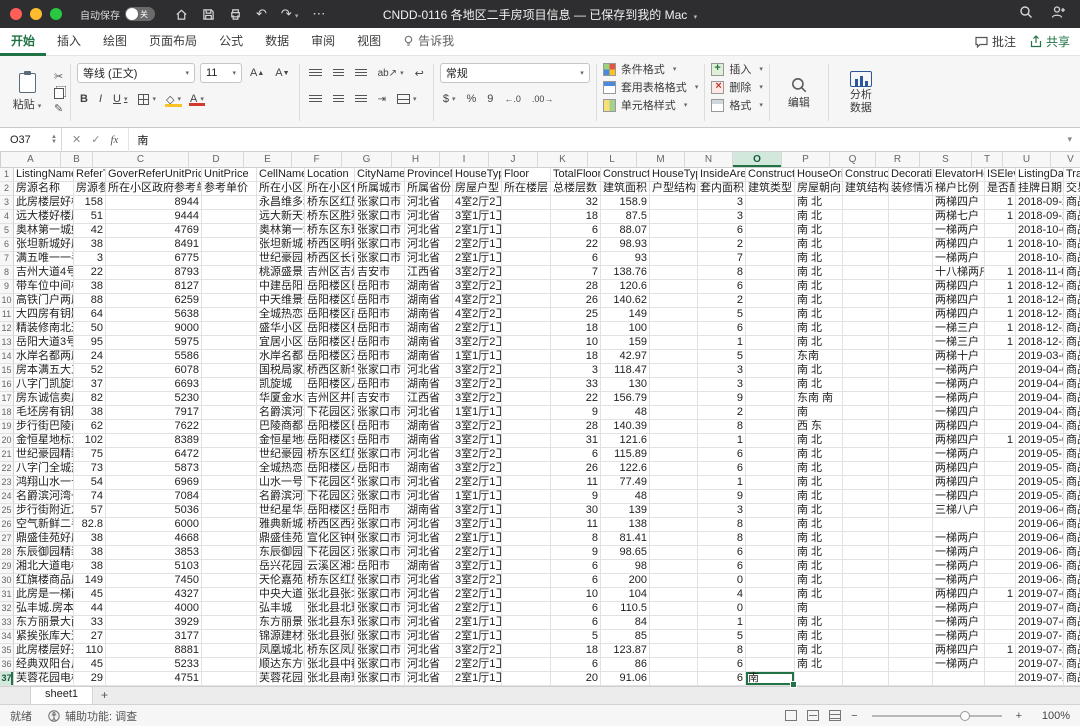 Image resolution: width=1080 pixels, height=726 pixels. What do you see at coordinates (44, 651) in the screenshot?
I see `grid-cell-A35: 此房楼层好采` at bounding box center [44, 651].